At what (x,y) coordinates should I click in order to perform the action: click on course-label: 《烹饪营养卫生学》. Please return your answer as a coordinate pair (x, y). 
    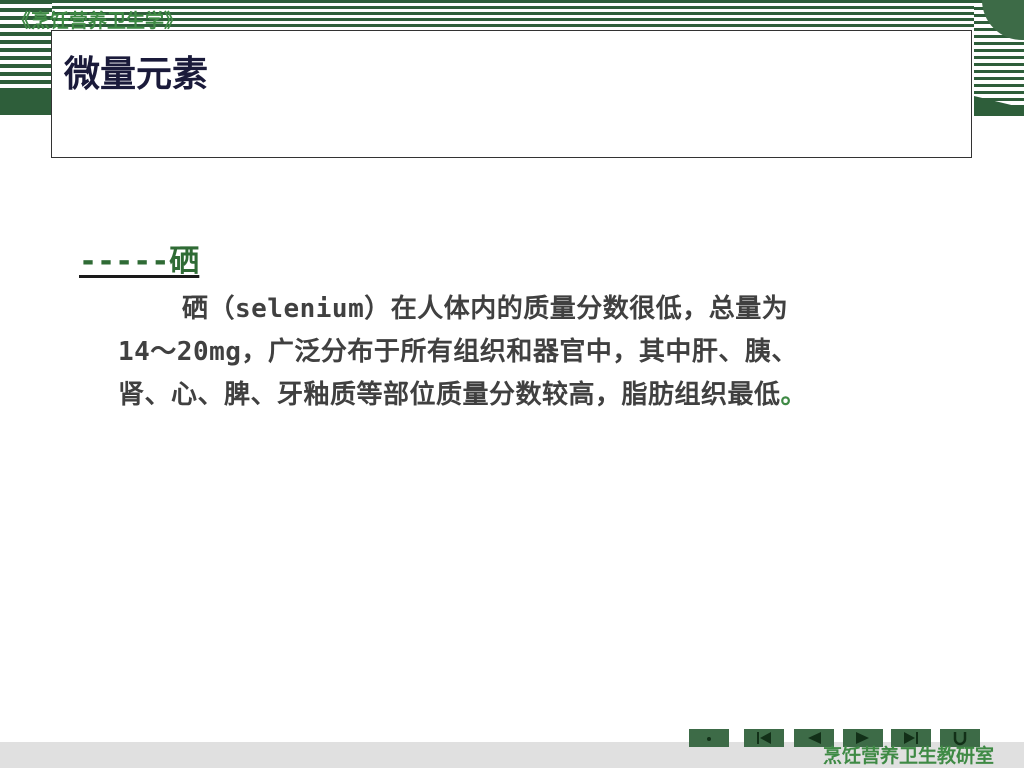
    Looking at the image, I should click on (98, 21).